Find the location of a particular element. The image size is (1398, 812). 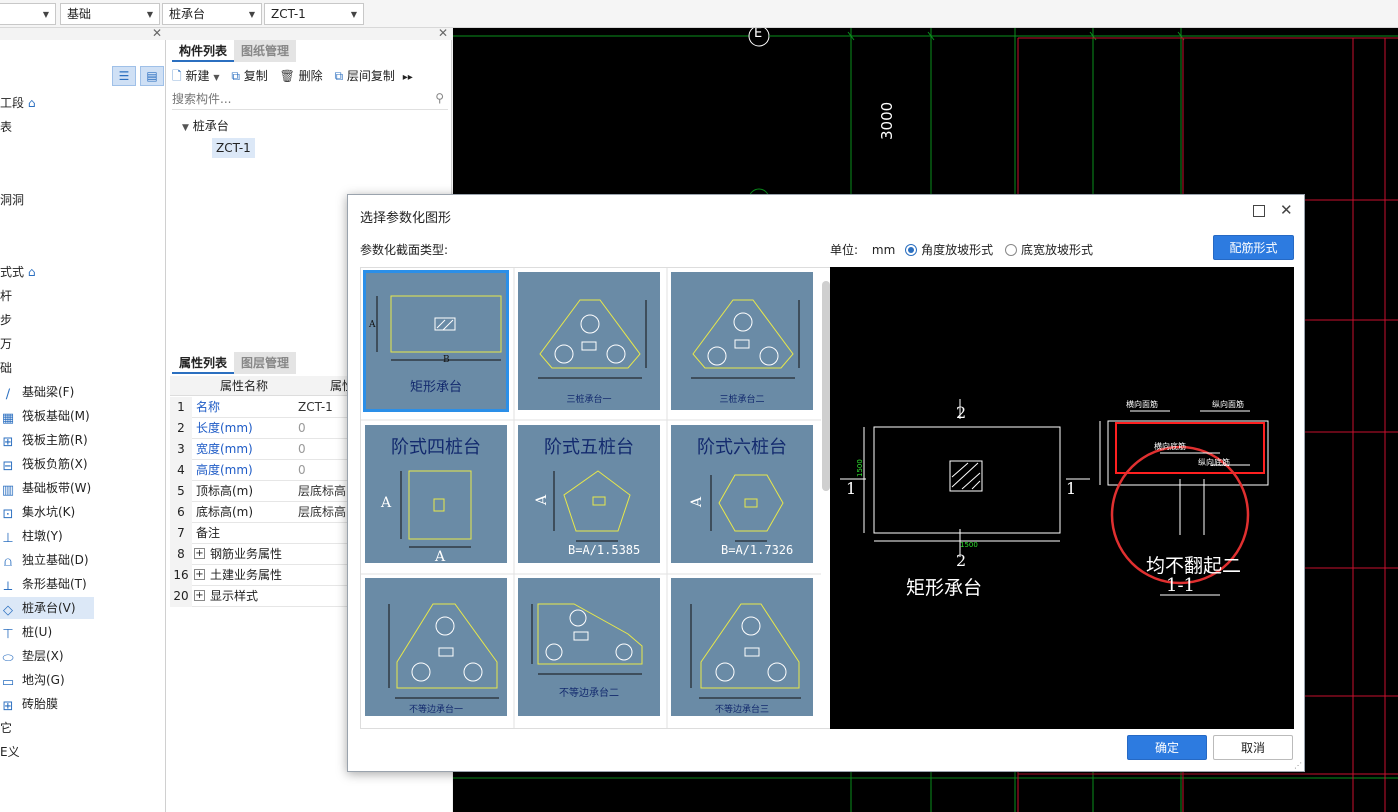

shape-thumb-uneven-1: 不等边承台一 is located at coordinates (436, 647).